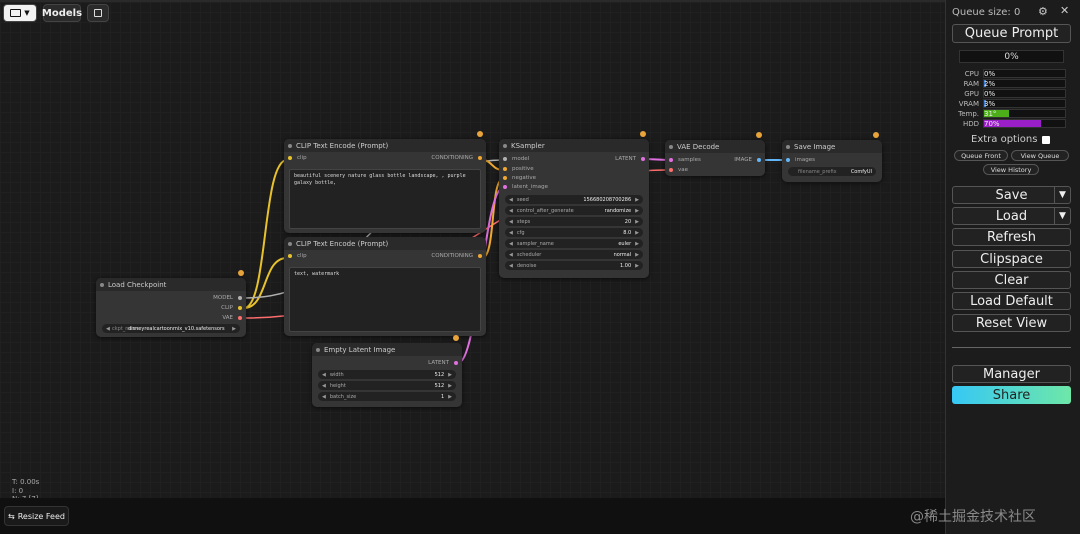 The image size is (1080, 534). I want to click on stat-bar: 70%, so click(1024, 123).